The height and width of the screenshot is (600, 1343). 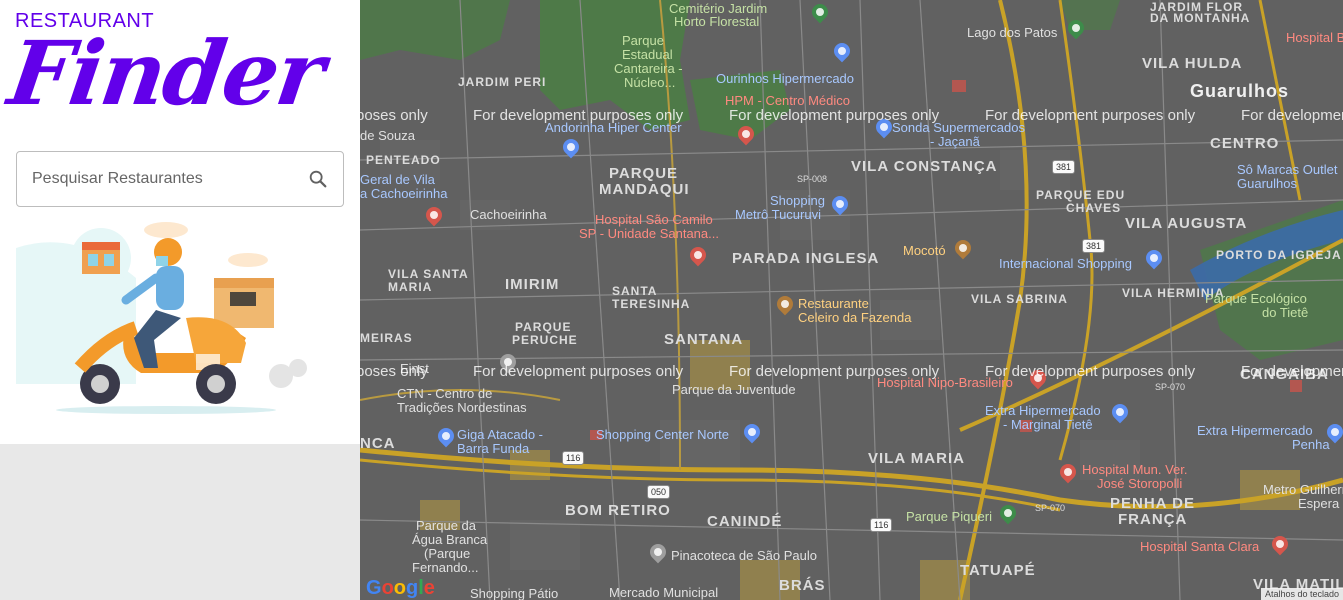 What do you see at coordinates (659, 492) in the screenshot?
I see `road-shield: 050` at bounding box center [659, 492].